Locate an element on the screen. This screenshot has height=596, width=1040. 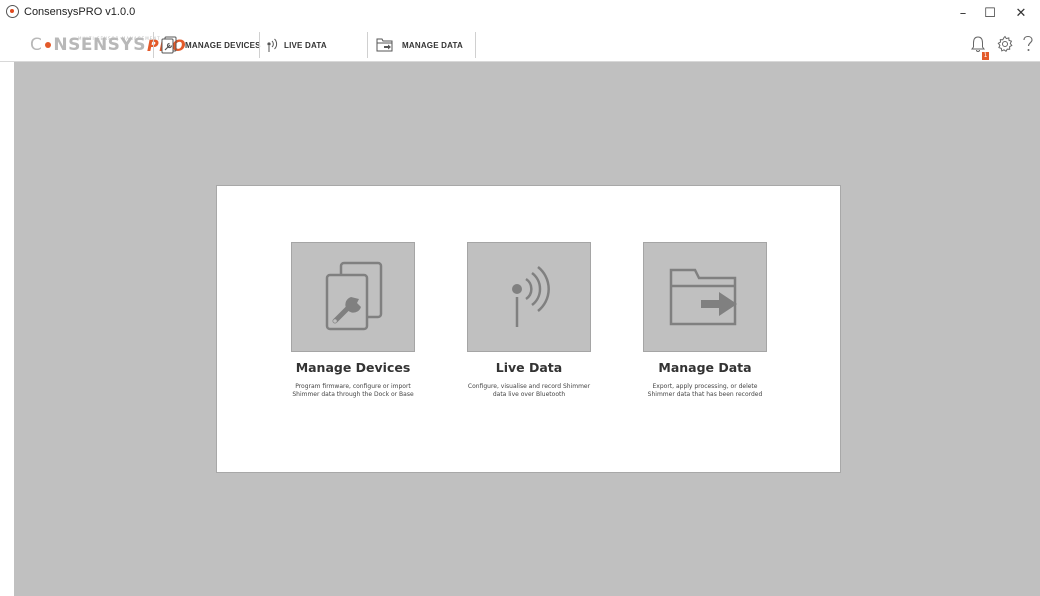
toolbar-live-data-button: LIVE DATA is located at coordinates (296, 45).